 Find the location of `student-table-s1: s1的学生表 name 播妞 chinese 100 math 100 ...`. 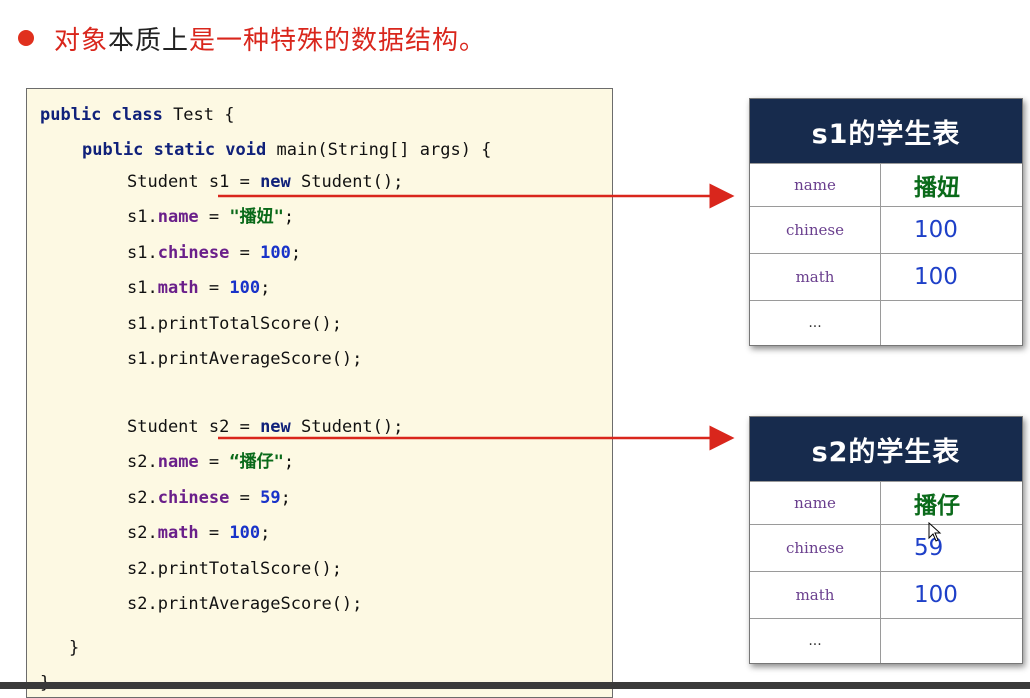

student-table-s1: s1的学生表 name 播妞 chinese 100 math 100 ... is located at coordinates (886, 222).